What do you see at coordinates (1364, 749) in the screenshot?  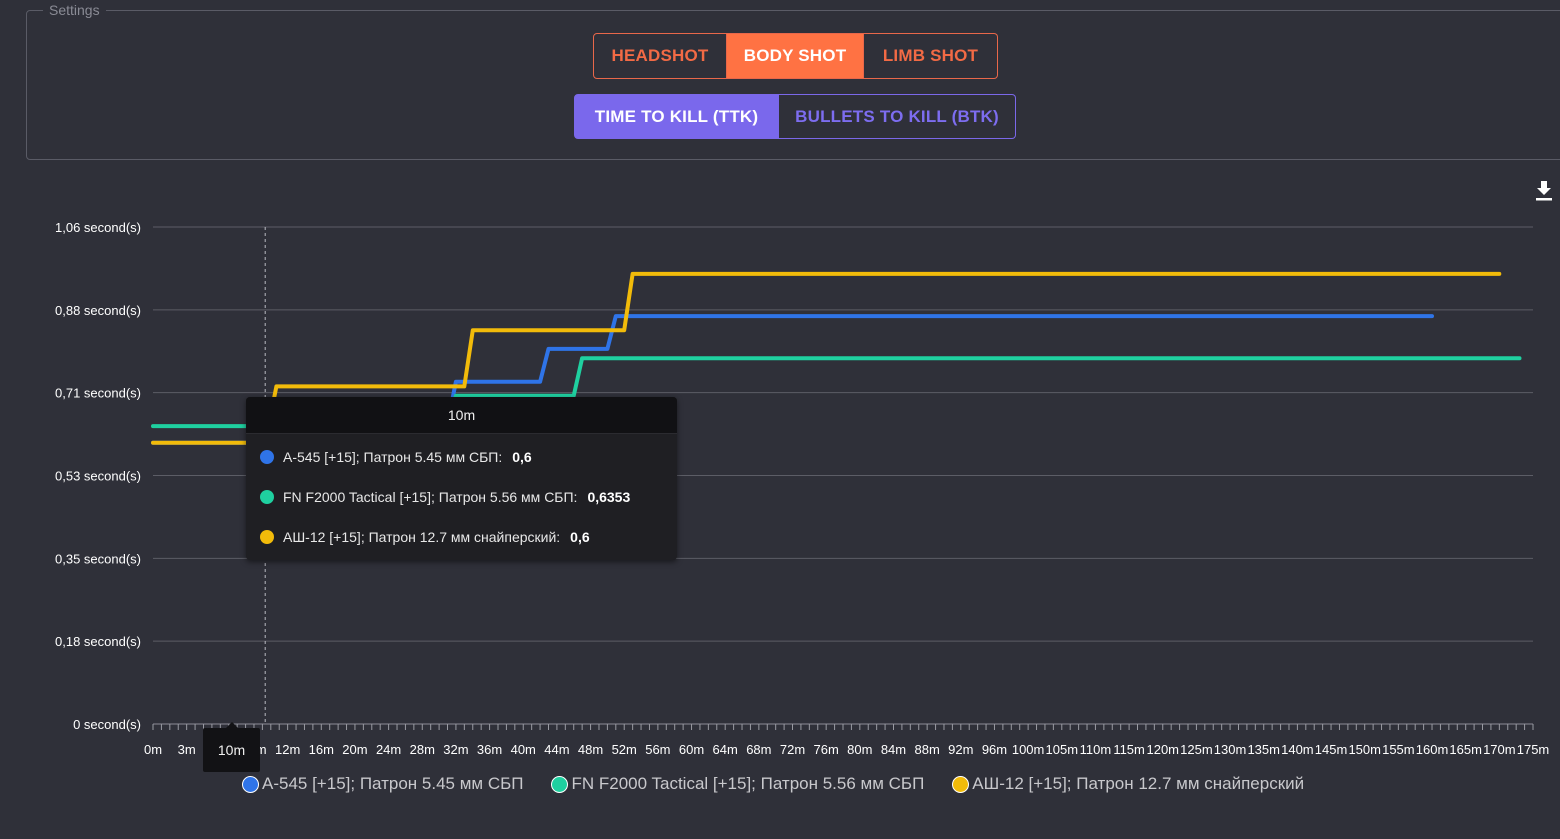 I see `x-tick-label: 150m` at bounding box center [1364, 749].